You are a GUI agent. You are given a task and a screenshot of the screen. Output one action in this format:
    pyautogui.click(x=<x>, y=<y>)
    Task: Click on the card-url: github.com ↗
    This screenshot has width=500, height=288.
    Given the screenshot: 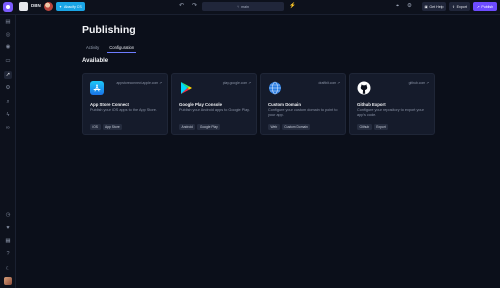 What is the action you would take?
    pyautogui.click(x=419, y=83)
    